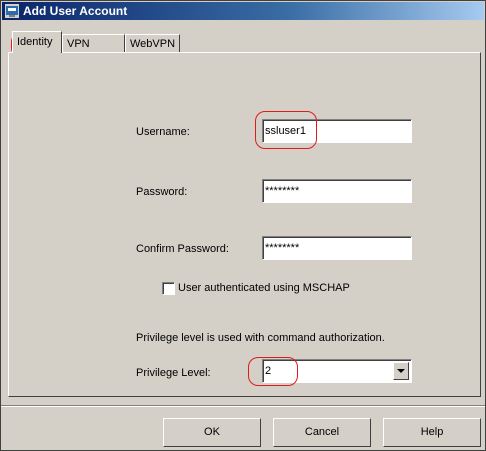  I want to click on tab-webvpn: WebVPN, so click(152, 43).